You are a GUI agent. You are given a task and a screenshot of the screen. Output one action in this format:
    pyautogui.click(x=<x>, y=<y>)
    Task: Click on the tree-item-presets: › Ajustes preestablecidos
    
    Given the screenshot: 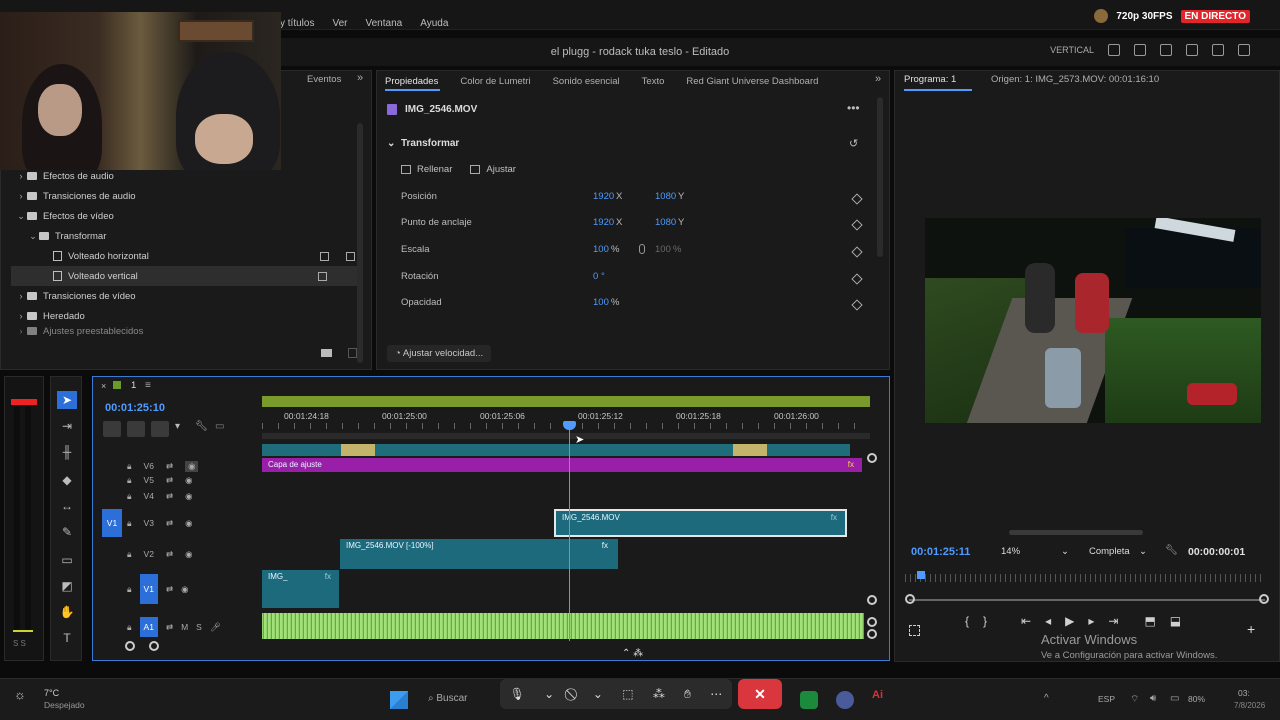 What is the action you would take?
    pyautogui.click(x=195, y=331)
    